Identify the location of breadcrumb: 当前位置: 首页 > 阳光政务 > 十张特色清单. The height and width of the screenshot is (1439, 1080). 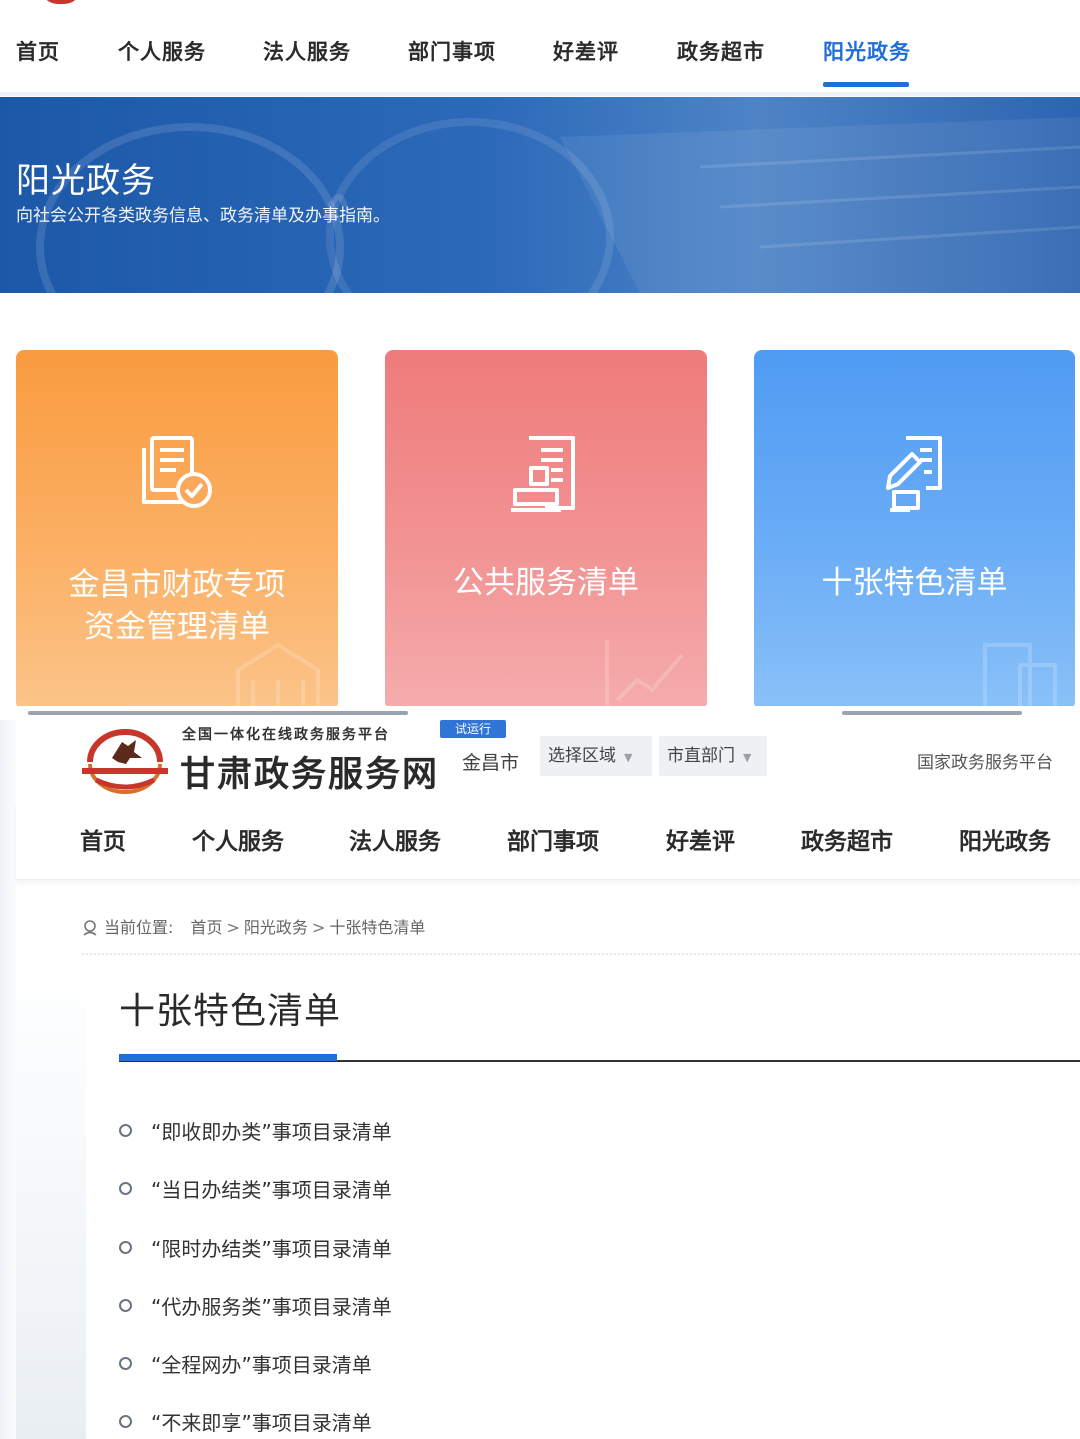
(253, 926).